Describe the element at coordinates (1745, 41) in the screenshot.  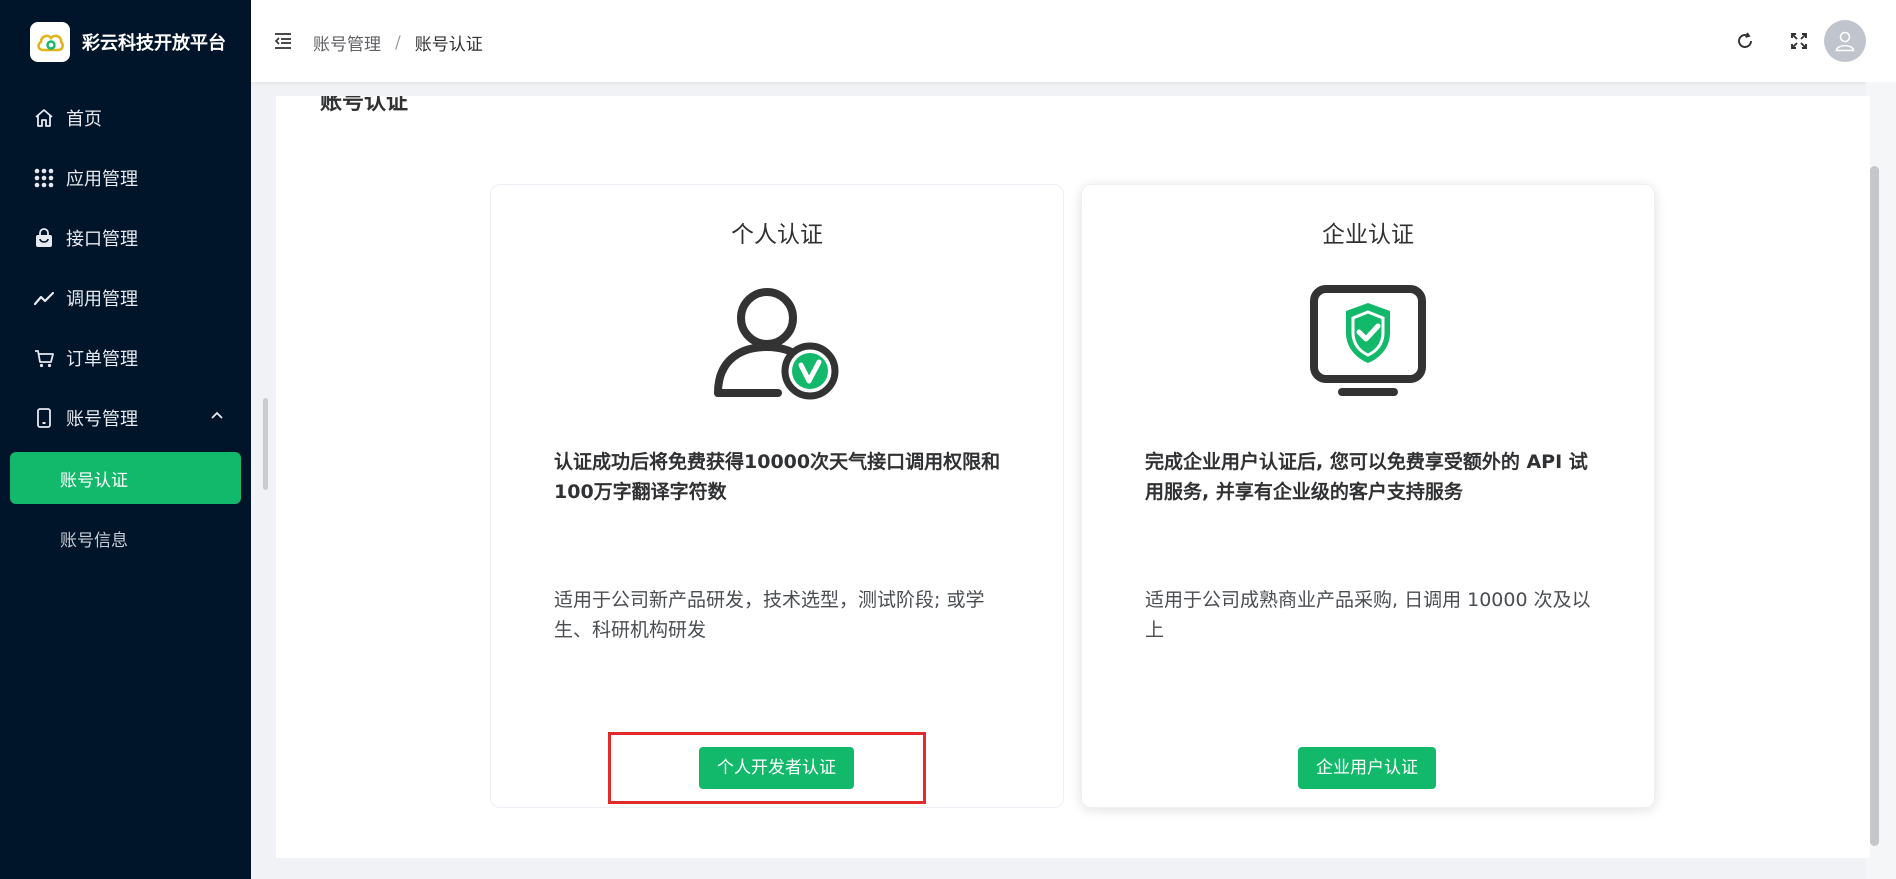
I see `refresh-icon` at that location.